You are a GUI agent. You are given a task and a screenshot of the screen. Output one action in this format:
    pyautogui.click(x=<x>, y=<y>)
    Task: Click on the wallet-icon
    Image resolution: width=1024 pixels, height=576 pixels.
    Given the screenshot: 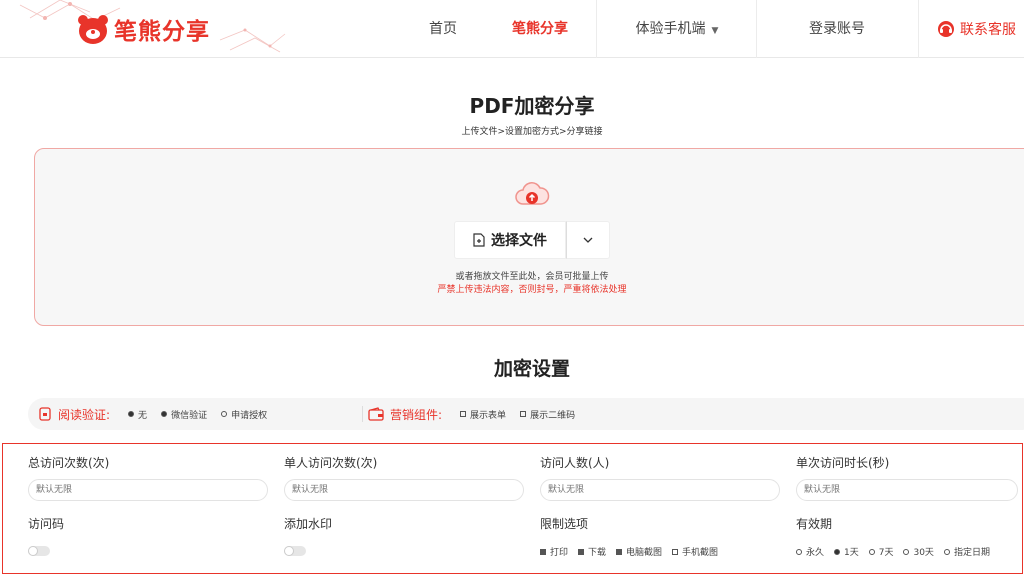 What is the action you would take?
    pyautogui.click(x=376, y=414)
    